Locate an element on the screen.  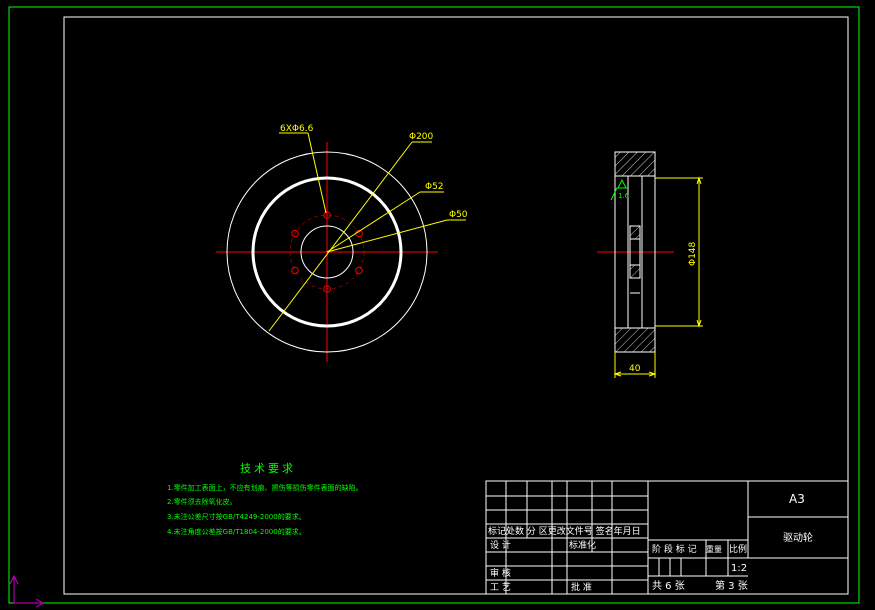
ucs-axis-icon is located at coordinates (27, 591).